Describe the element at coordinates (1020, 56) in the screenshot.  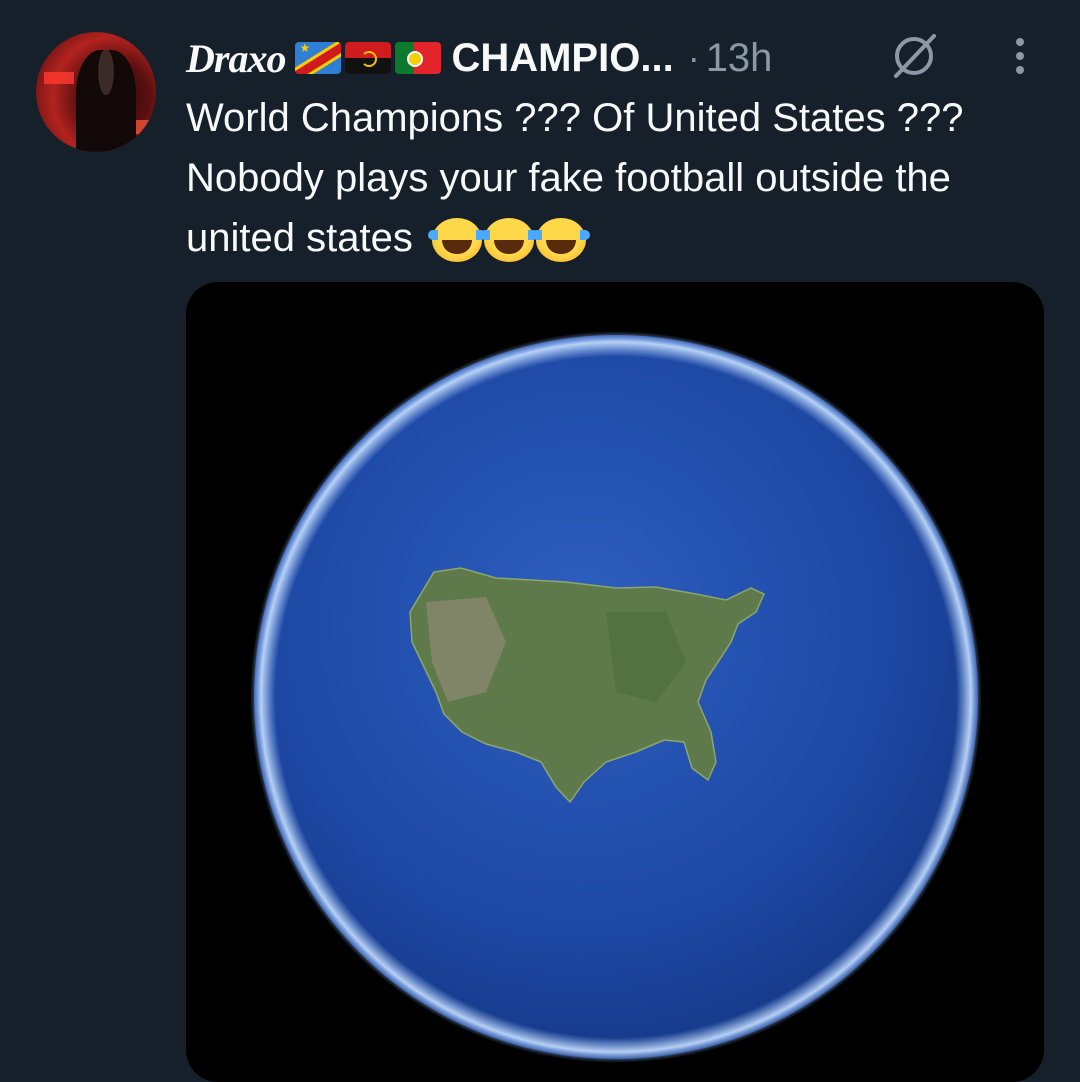
I see `more-options-icon` at that location.